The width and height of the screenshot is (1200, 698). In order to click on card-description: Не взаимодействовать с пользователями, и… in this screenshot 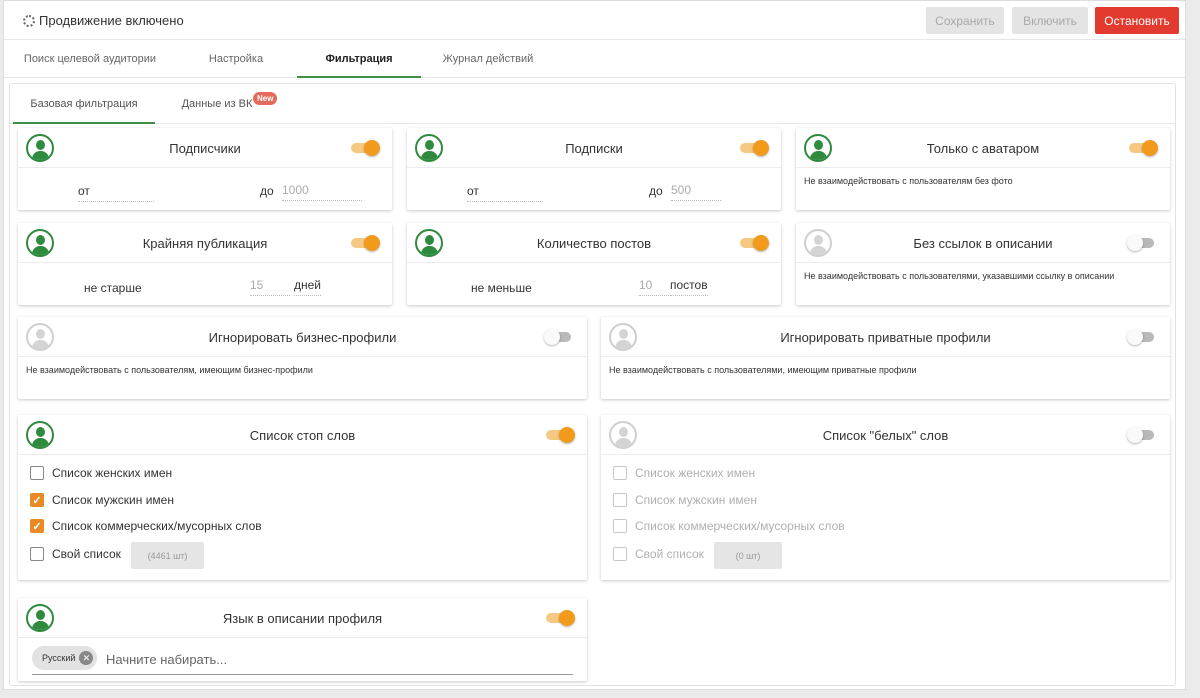, I will do `click(763, 370)`.